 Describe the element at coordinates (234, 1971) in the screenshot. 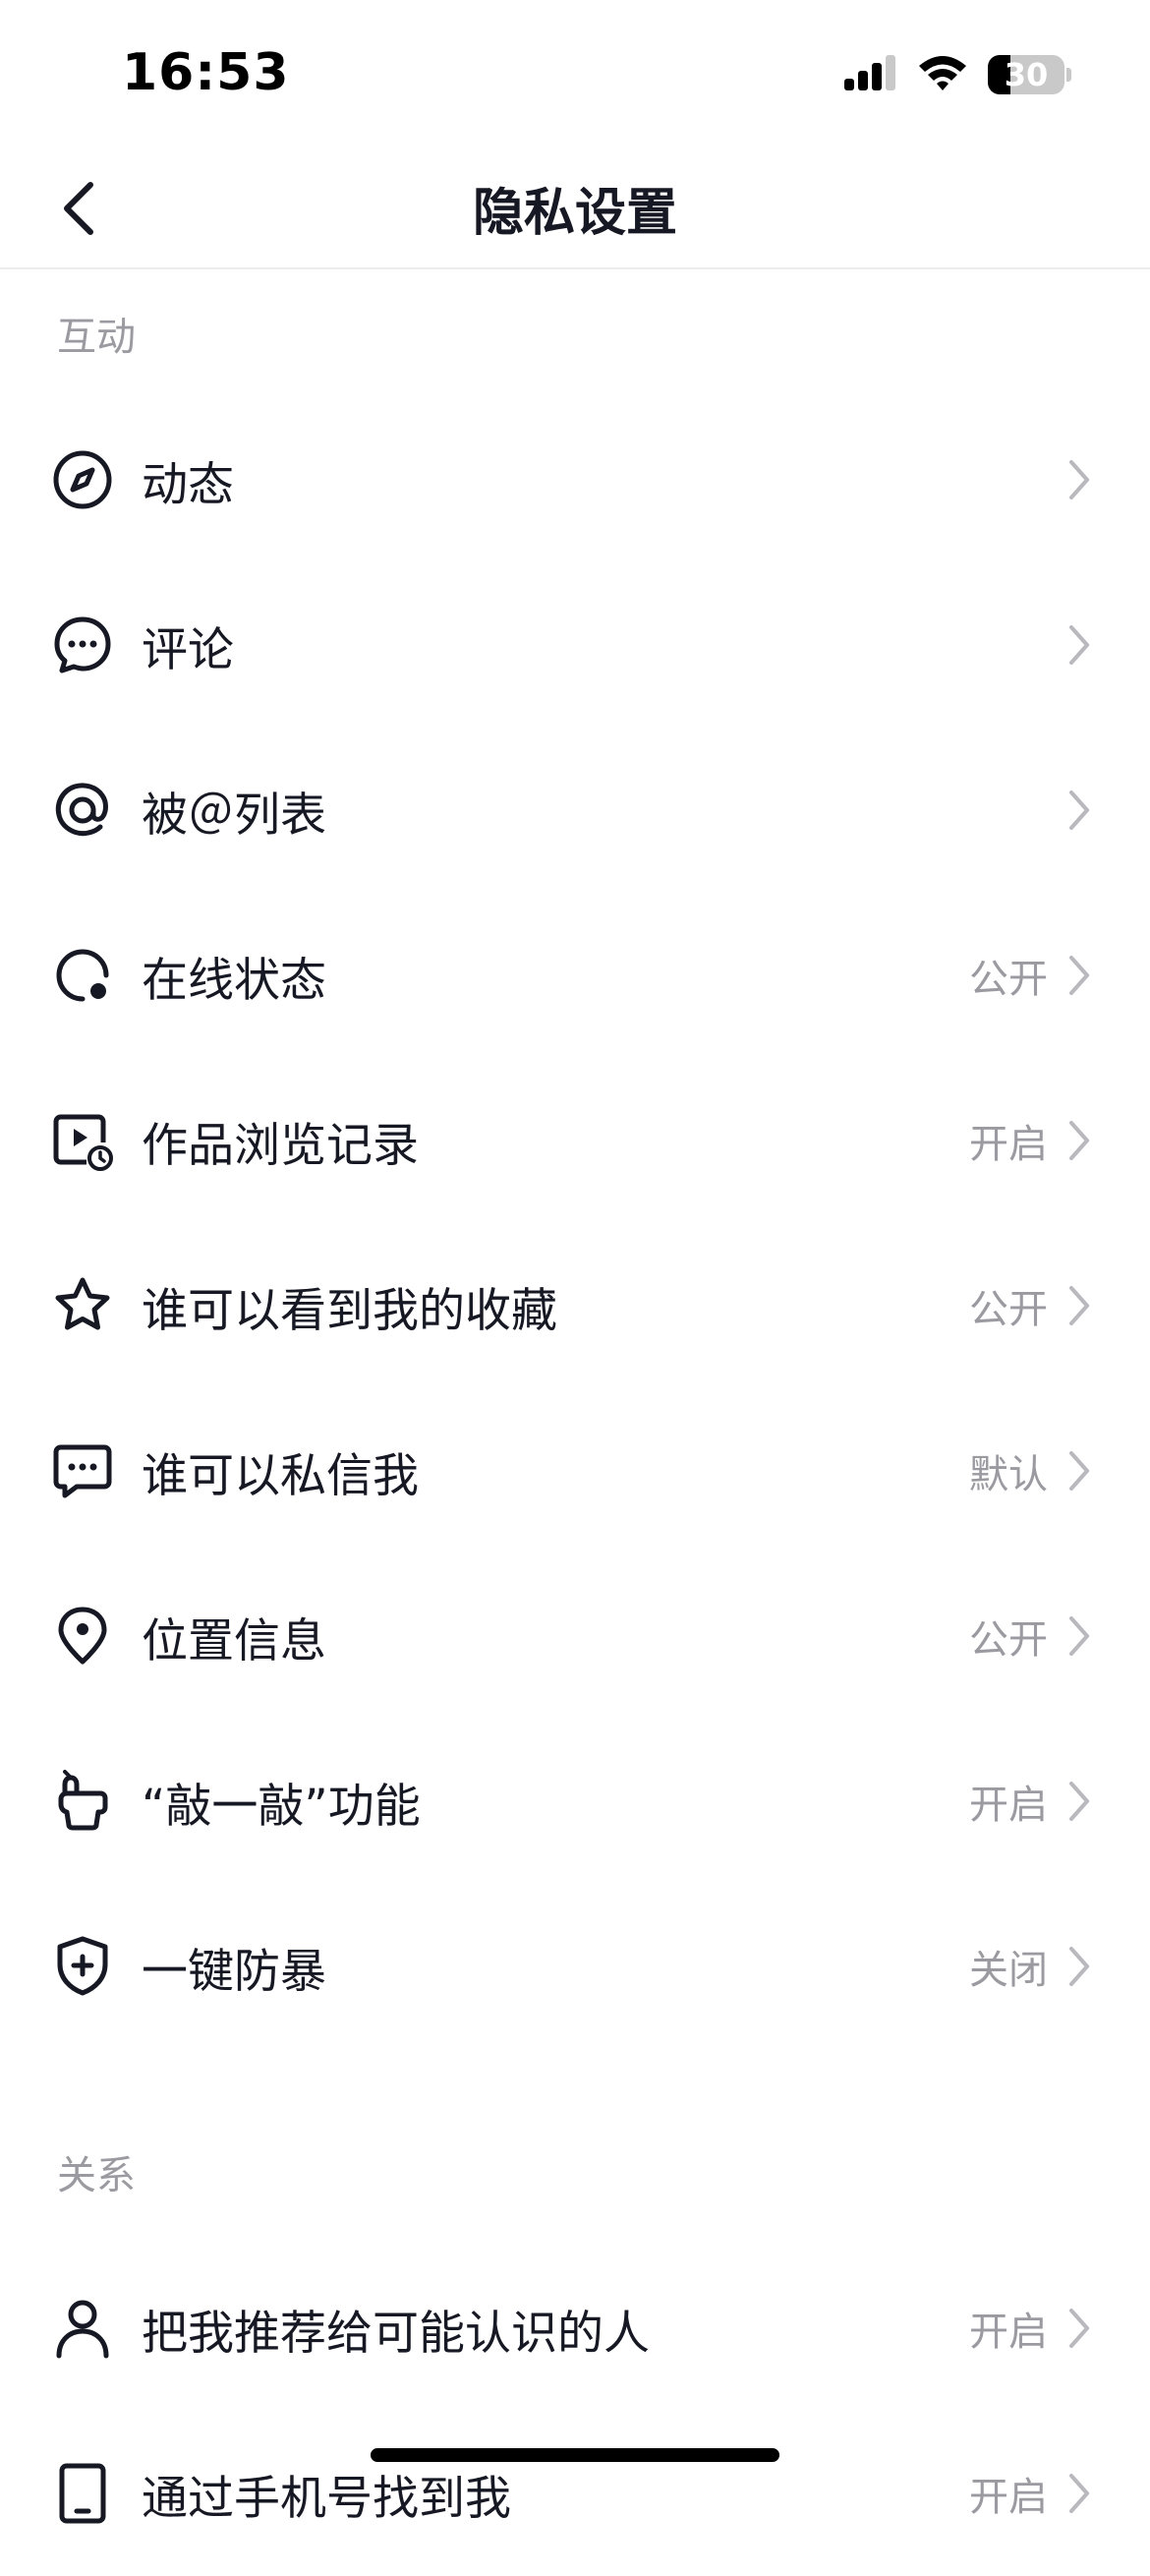

I see `setting-label: 一键防暴` at that location.